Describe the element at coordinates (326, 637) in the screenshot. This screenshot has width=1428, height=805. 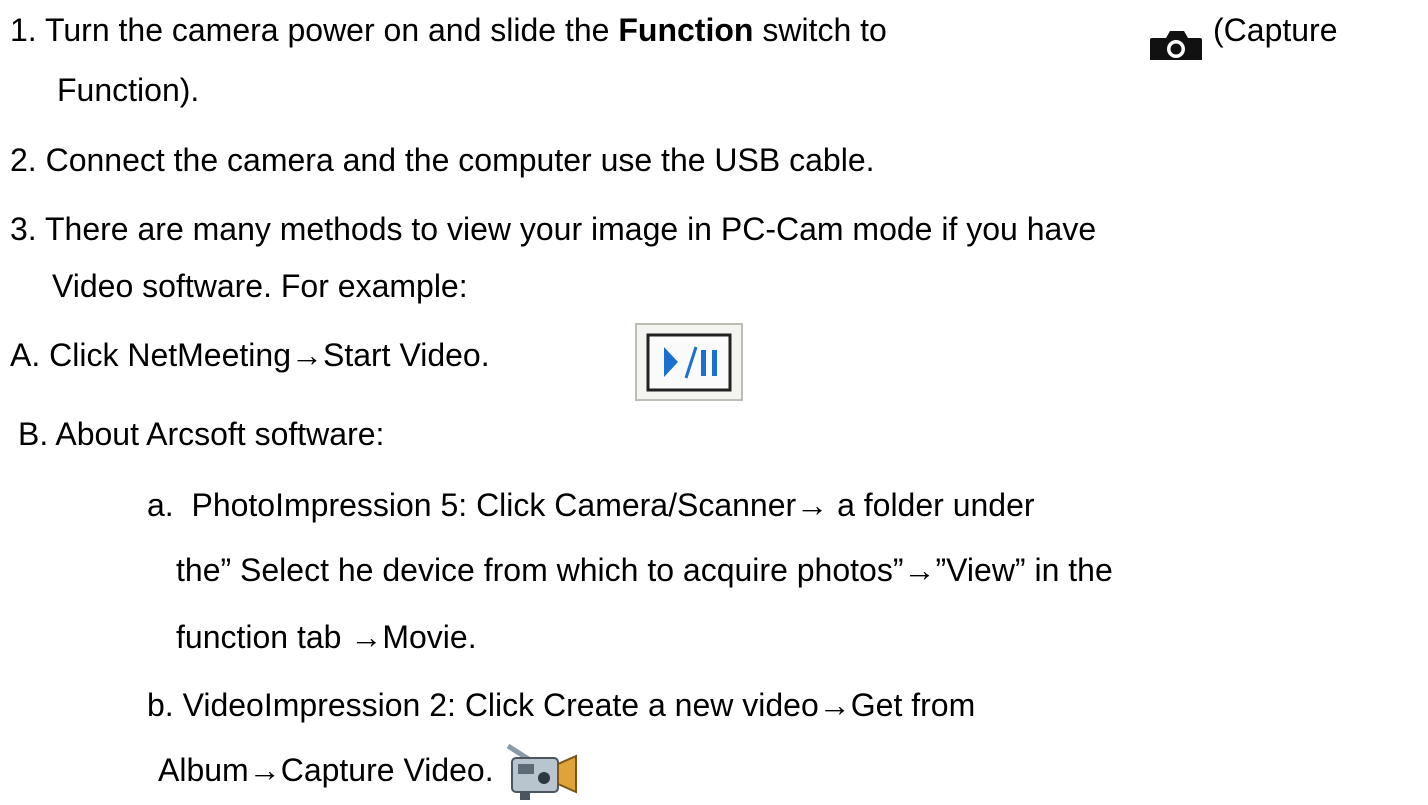
I see `item-a-line-3: function tab →Movie.` at that location.